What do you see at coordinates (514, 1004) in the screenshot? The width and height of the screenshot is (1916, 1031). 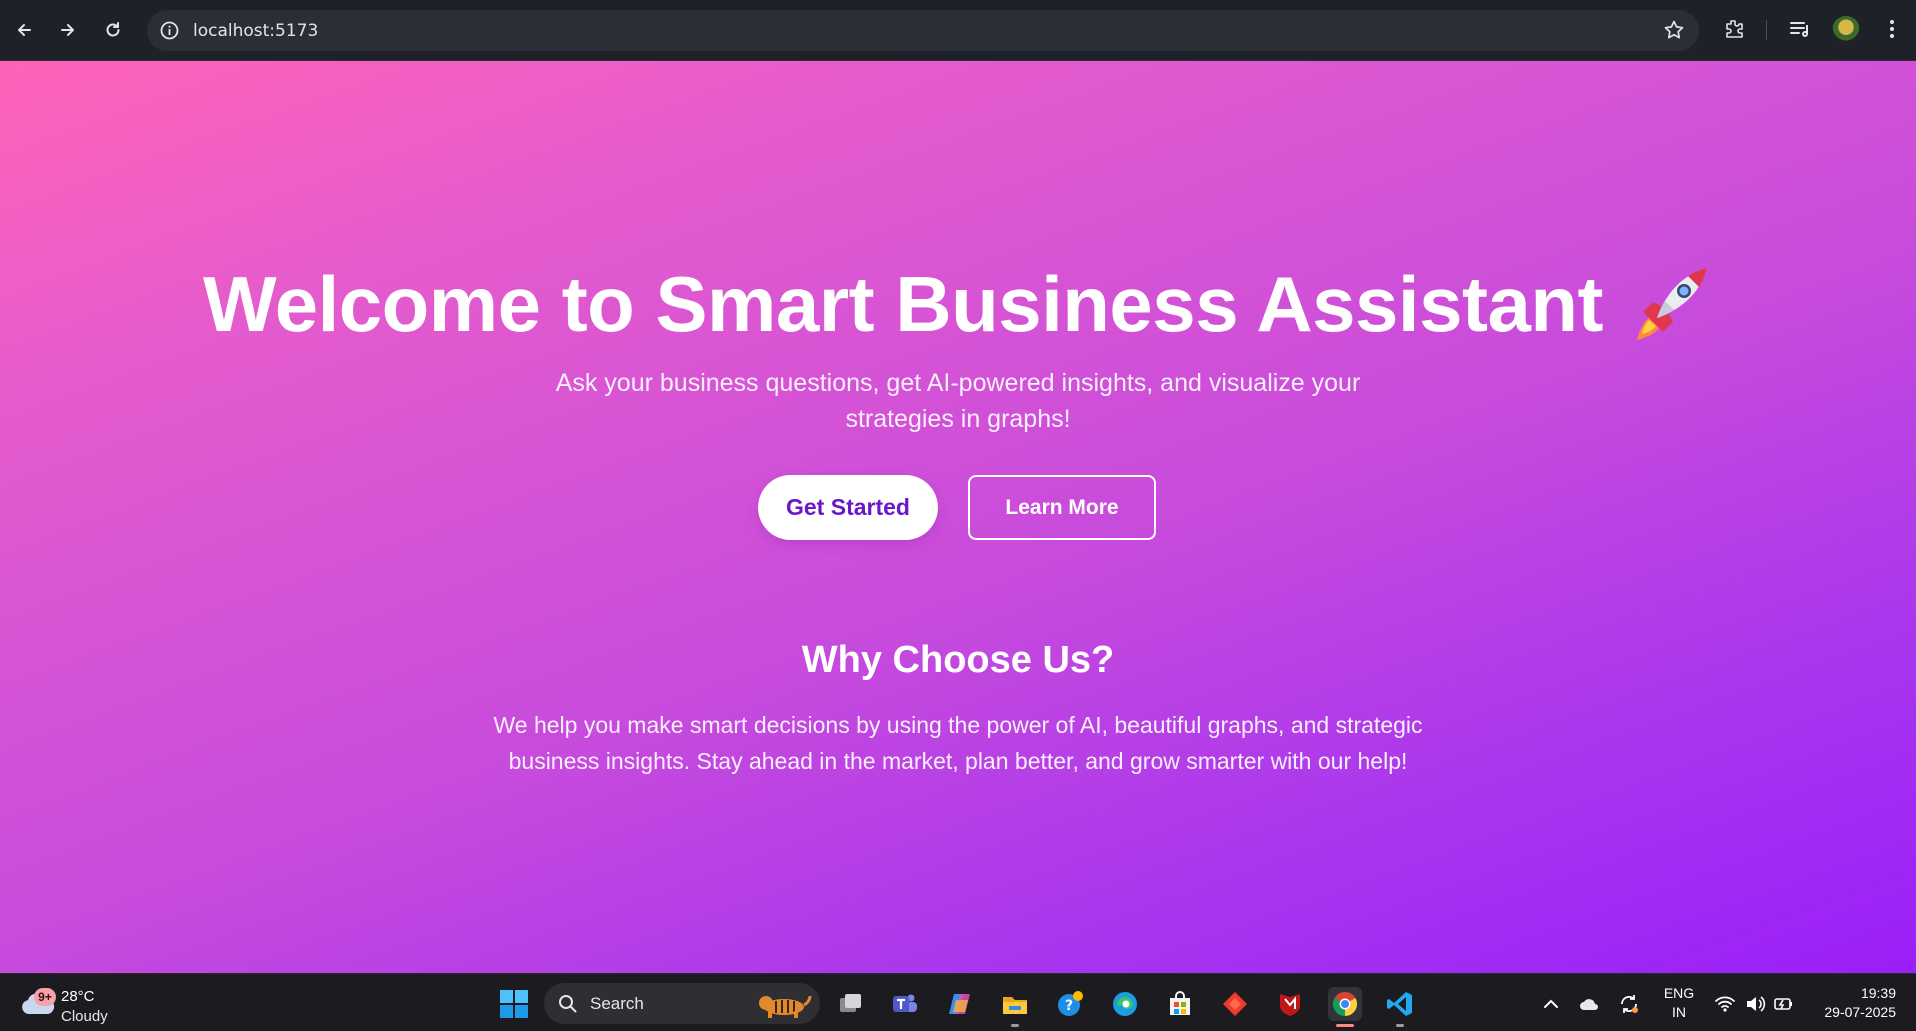 I see `windows-start-icon` at bounding box center [514, 1004].